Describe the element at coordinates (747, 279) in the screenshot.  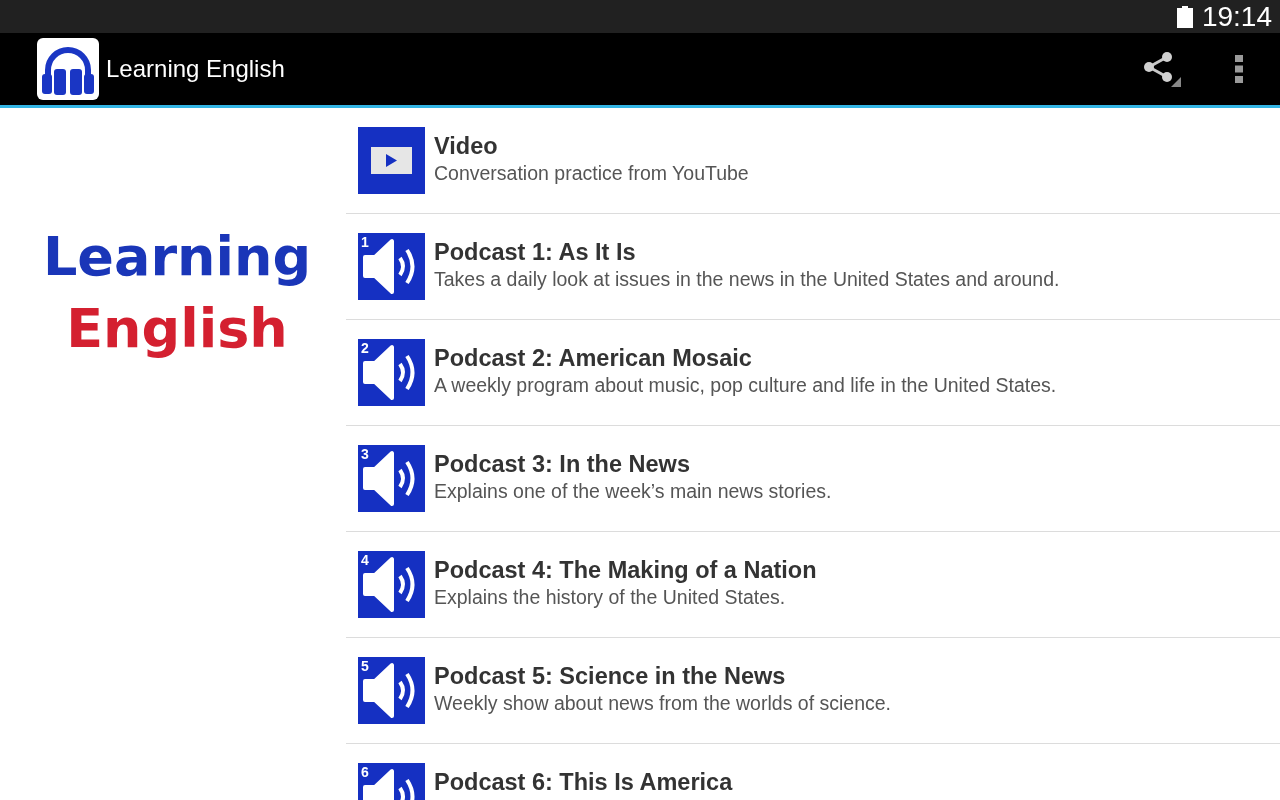
I see `item-description: Takes a daily look at issues in the news in the United States and around.` at that location.